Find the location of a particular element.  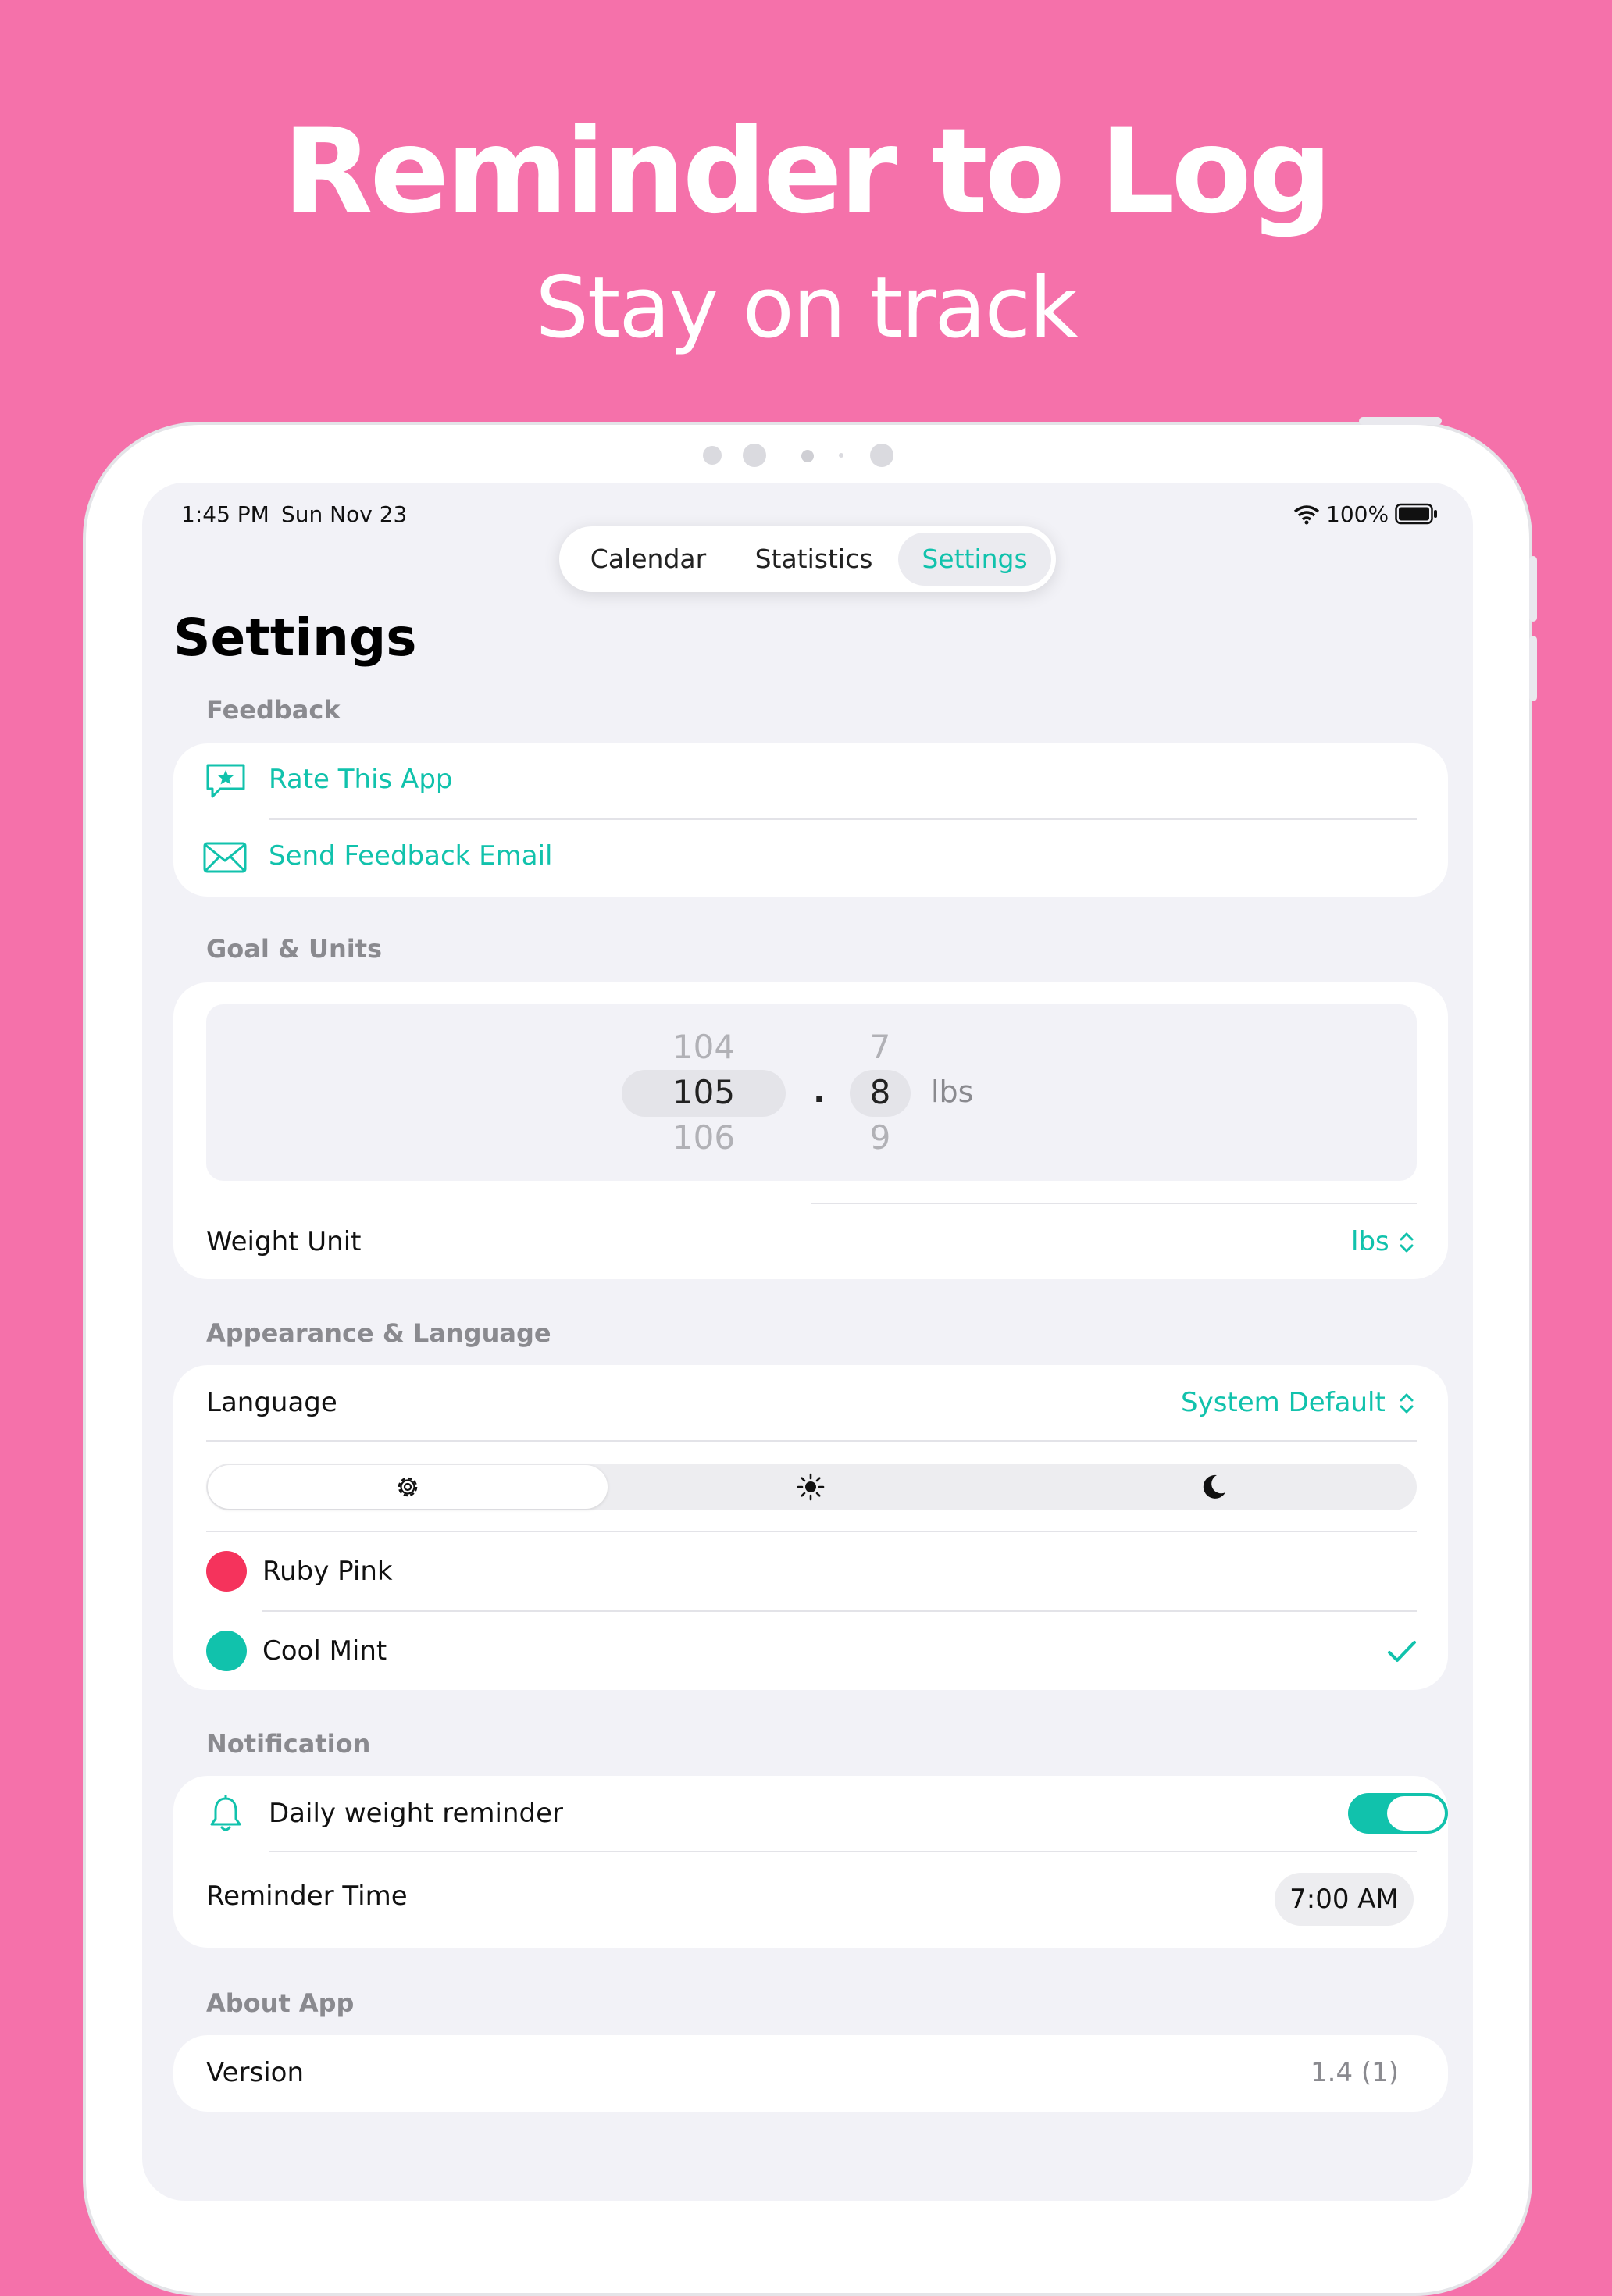

gear-icon is located at coordinates (408, 1487).